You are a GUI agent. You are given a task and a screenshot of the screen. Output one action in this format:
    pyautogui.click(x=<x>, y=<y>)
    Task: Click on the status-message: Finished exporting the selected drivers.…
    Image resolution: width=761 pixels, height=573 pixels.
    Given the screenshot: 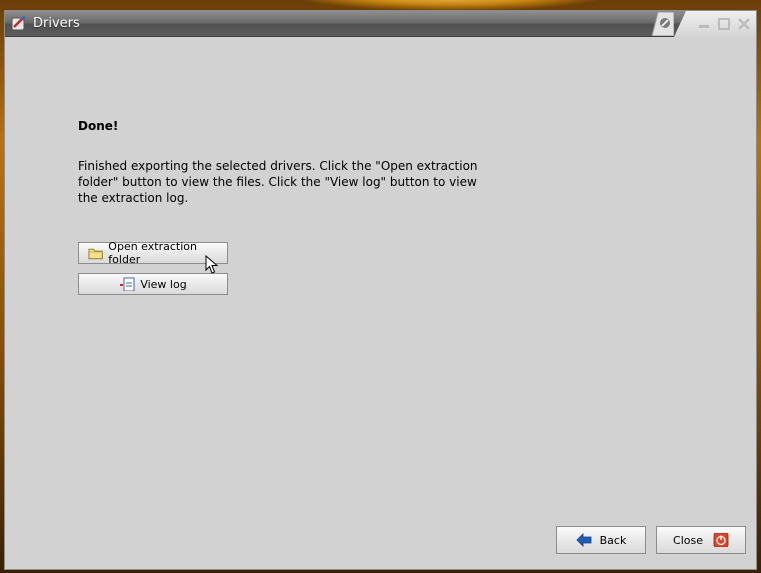 What is the action you would take?
    pyautogui.click(x=278, y=182)
    